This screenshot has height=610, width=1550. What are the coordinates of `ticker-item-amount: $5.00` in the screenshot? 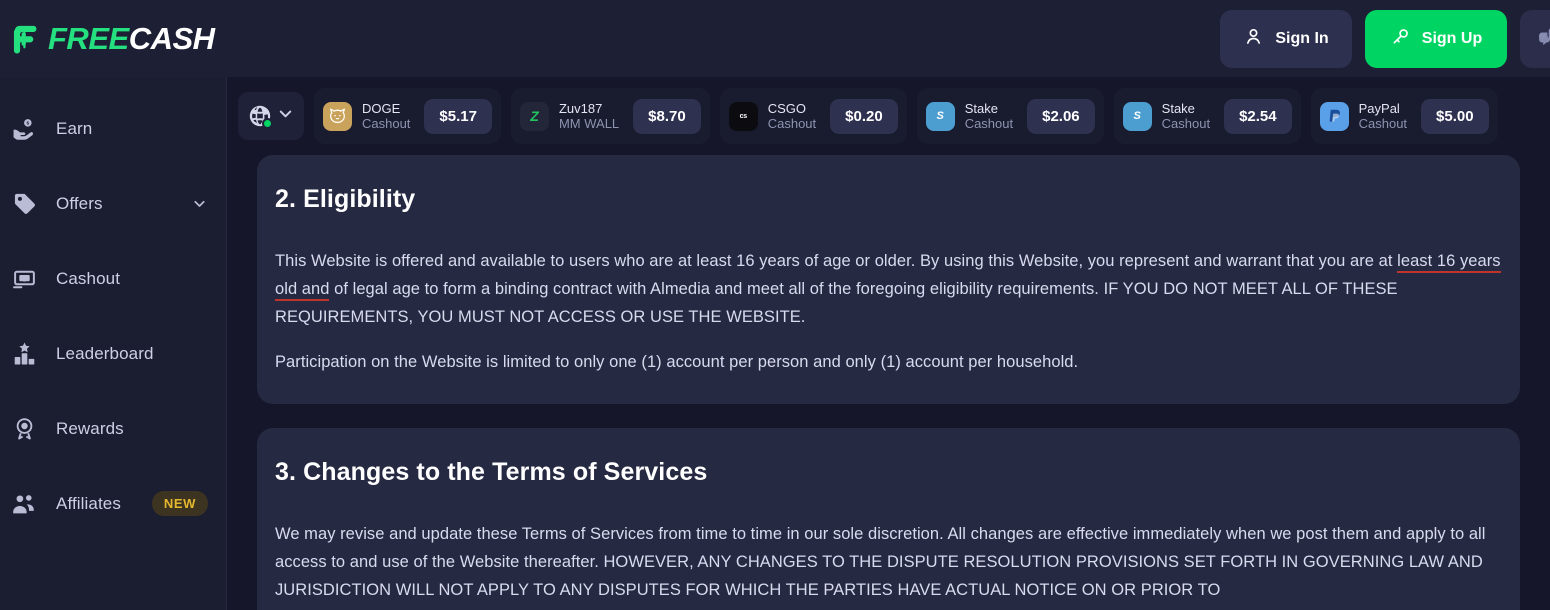 It's located at (1455, 116).